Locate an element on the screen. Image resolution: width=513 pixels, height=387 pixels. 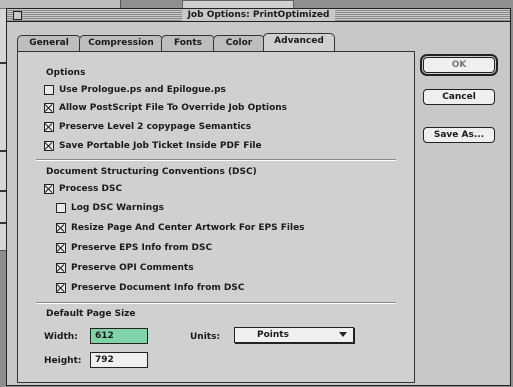
dialog-titlebar: Job Options: PrintOptimized is located at coordinates (258, 15).